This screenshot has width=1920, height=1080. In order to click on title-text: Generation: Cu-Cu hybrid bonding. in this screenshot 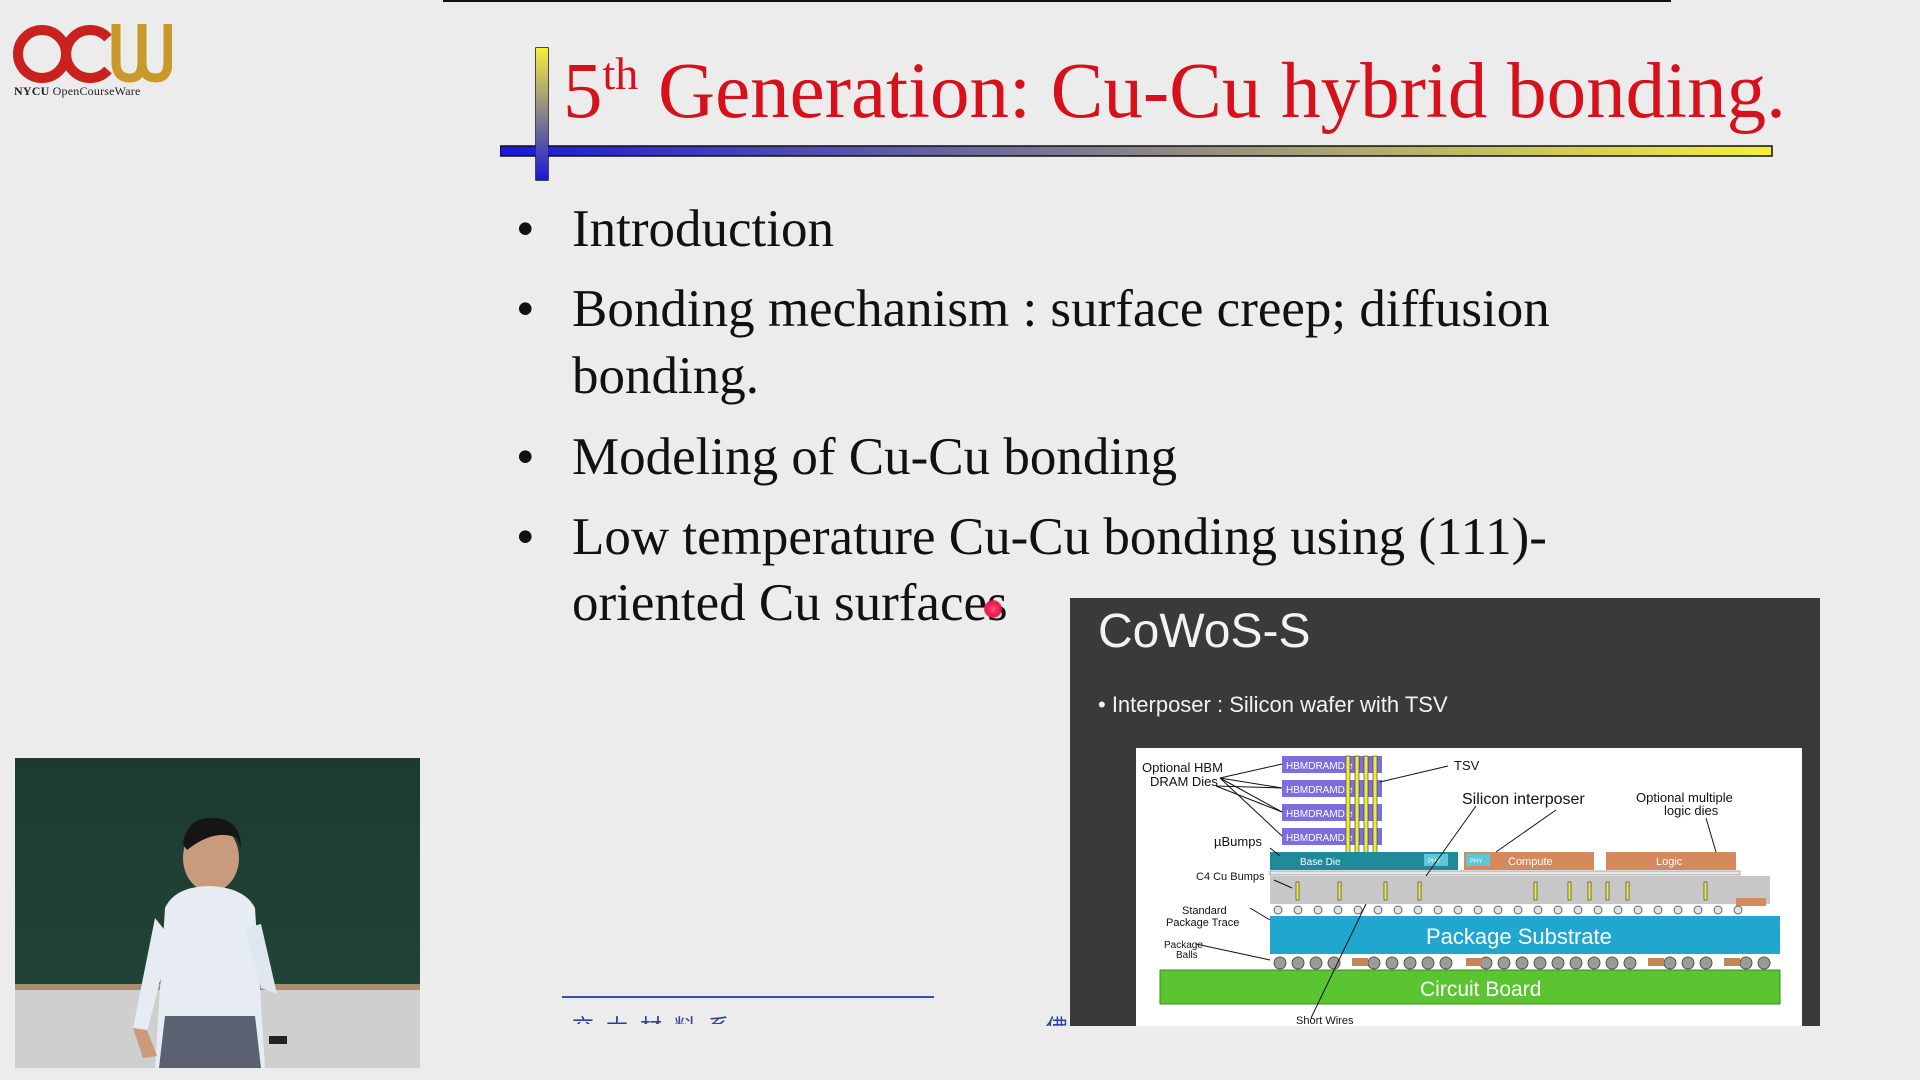, I will do `click(1212, 91)`.